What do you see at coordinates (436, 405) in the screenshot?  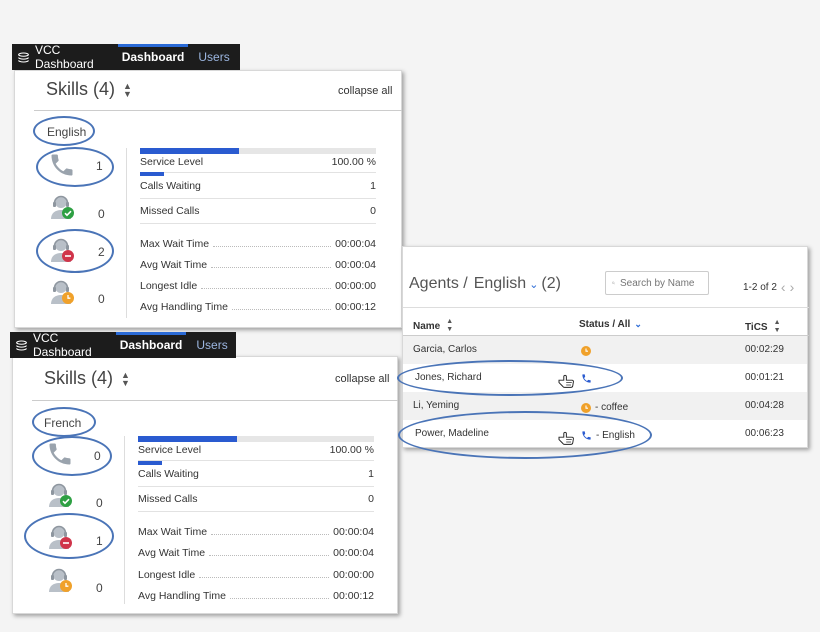 I see `agent-name: Li, Yeming` at bounding box center [436, 405].